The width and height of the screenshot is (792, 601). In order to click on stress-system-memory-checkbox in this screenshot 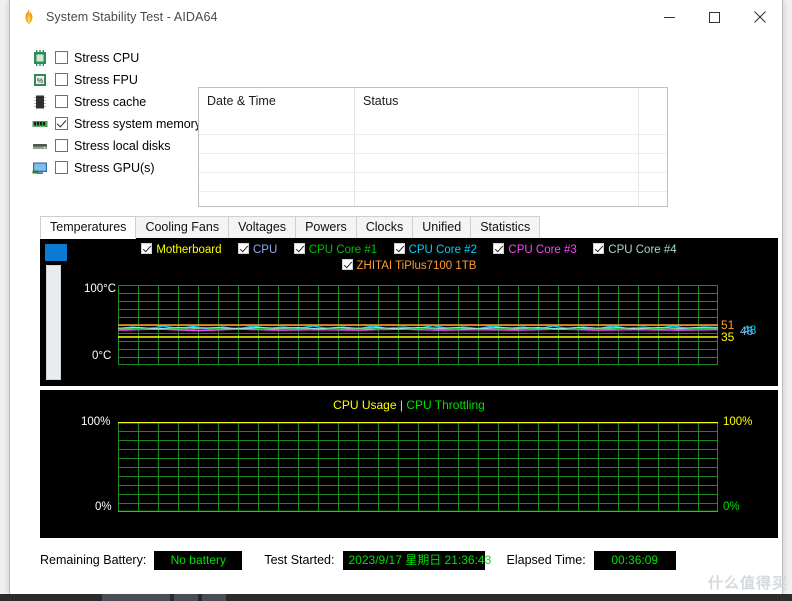, I will do `click(61, 123)`.